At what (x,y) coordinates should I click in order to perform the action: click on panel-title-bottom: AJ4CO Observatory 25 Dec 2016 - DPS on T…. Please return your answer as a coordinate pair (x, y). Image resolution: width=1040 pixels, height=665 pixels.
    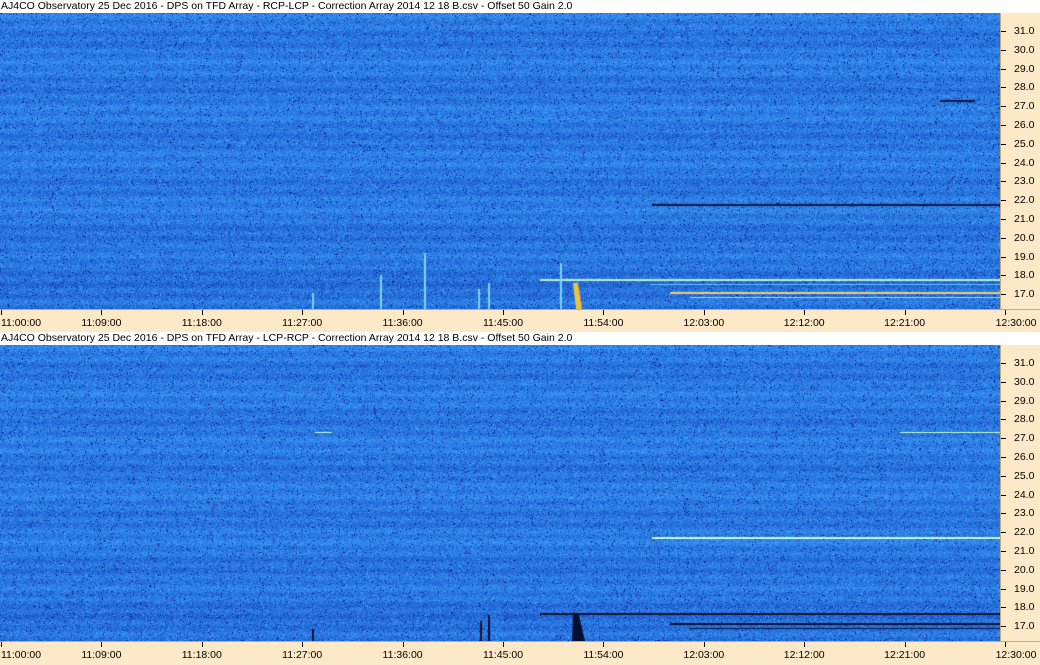
    Looking at the image, I should click on (520, 338).